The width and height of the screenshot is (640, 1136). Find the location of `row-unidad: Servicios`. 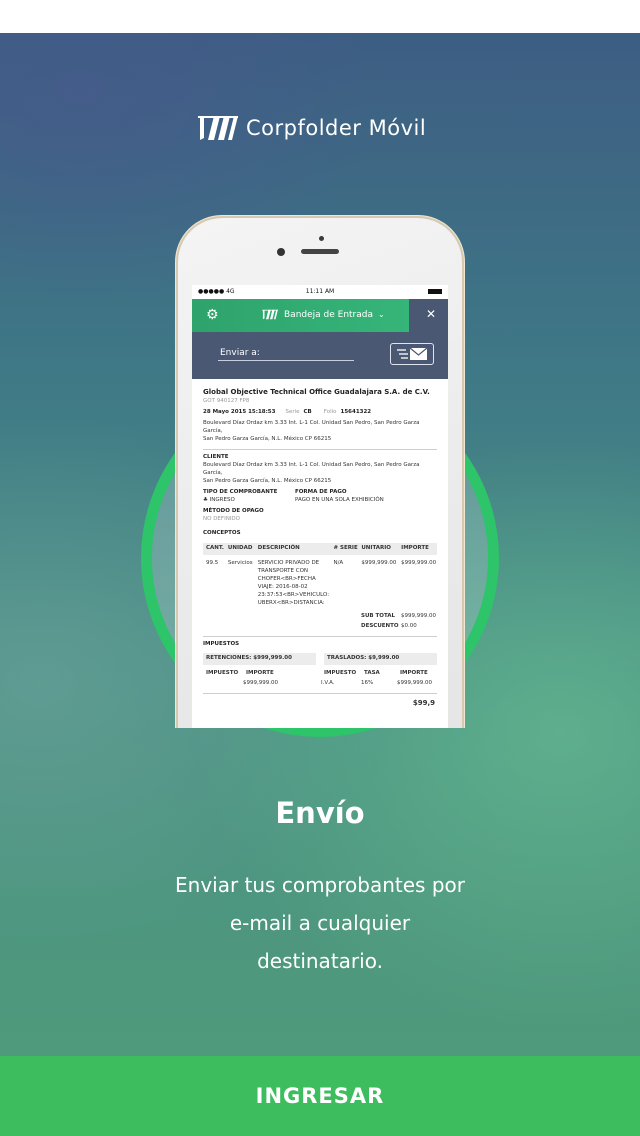

row-unidad: Servicios is located at coordinates (240, 562).